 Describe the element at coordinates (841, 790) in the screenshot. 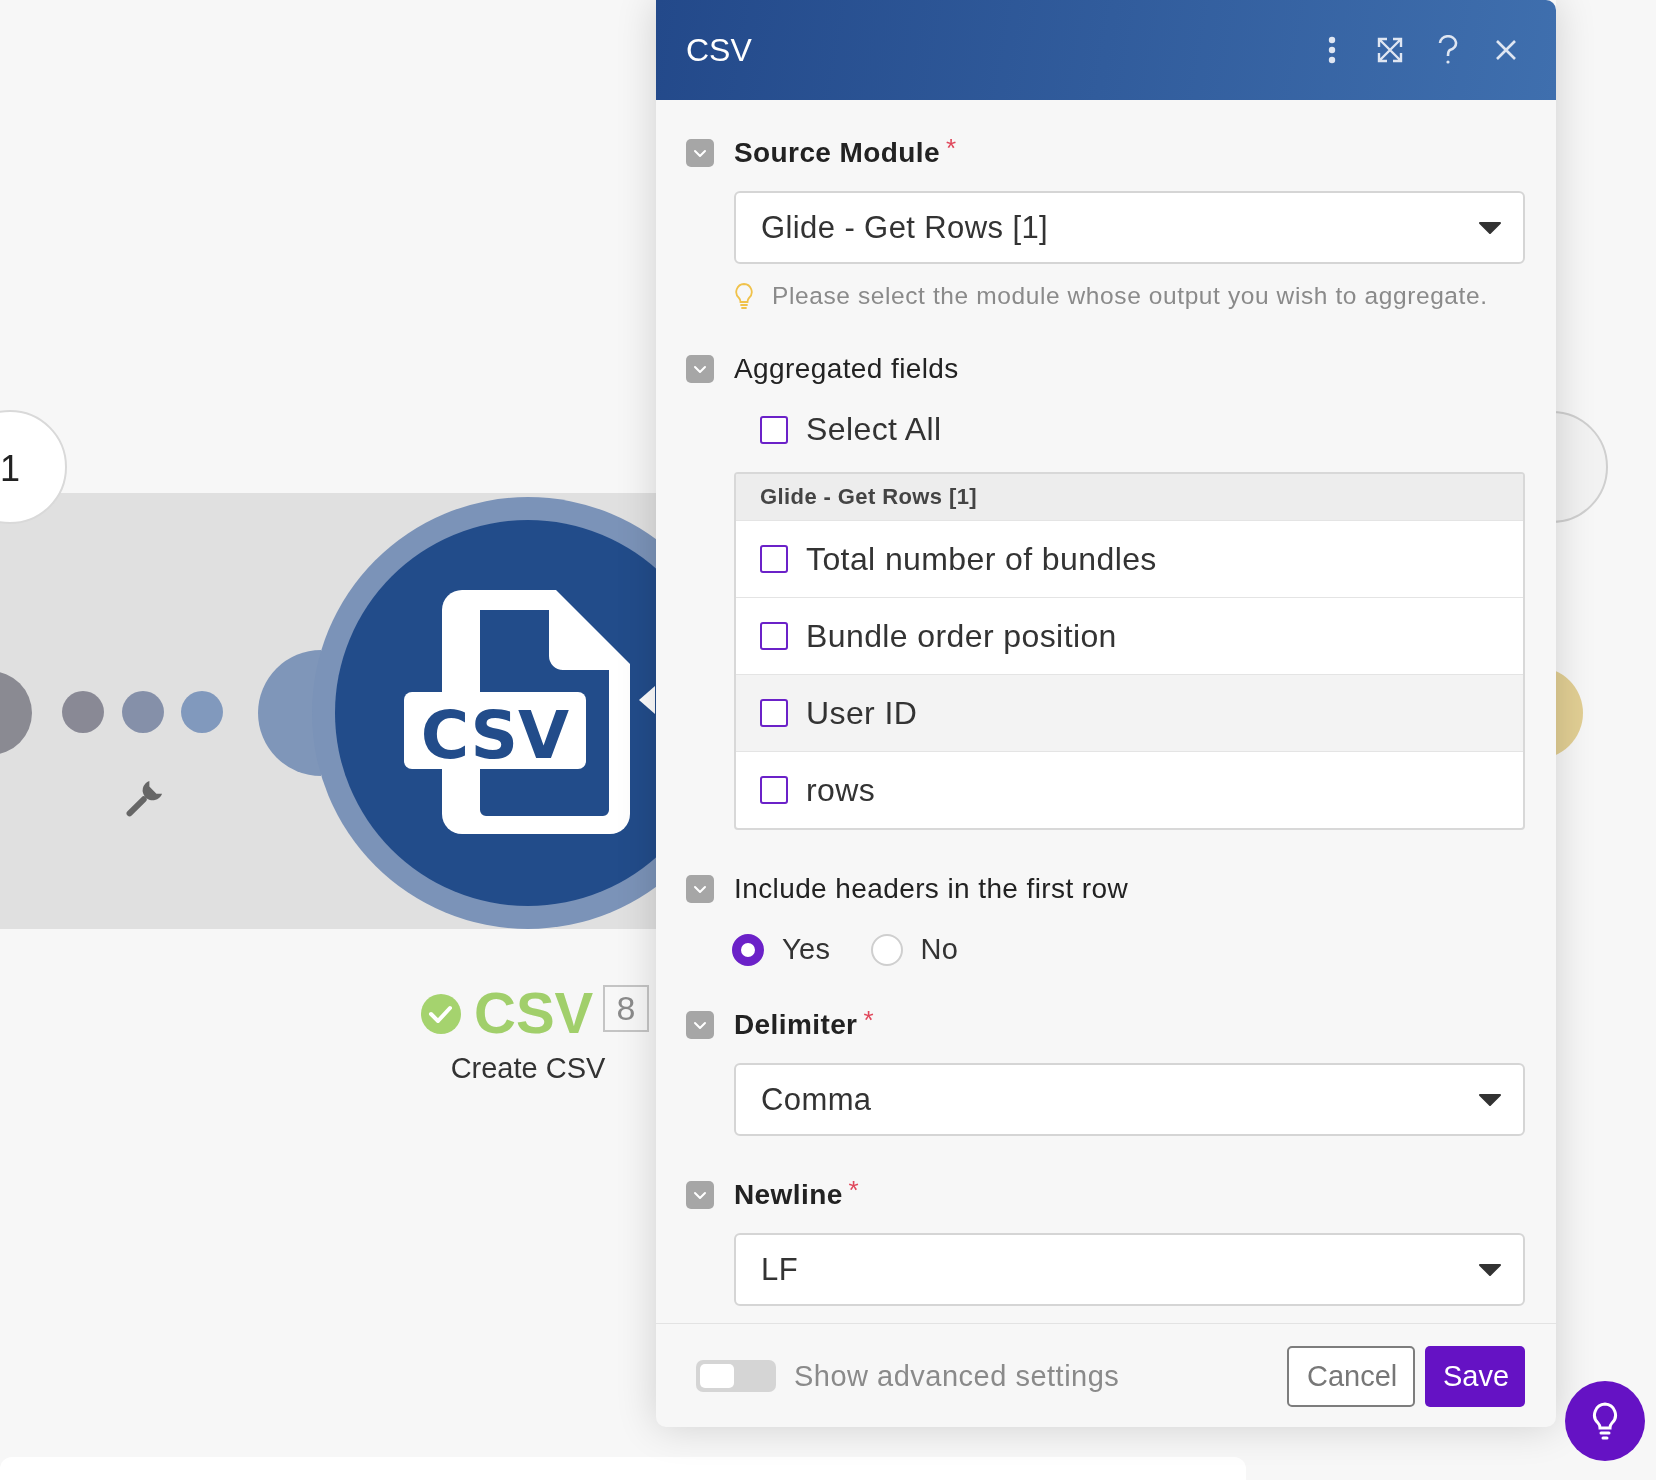

I see `checkbox-label: rows` at that location.